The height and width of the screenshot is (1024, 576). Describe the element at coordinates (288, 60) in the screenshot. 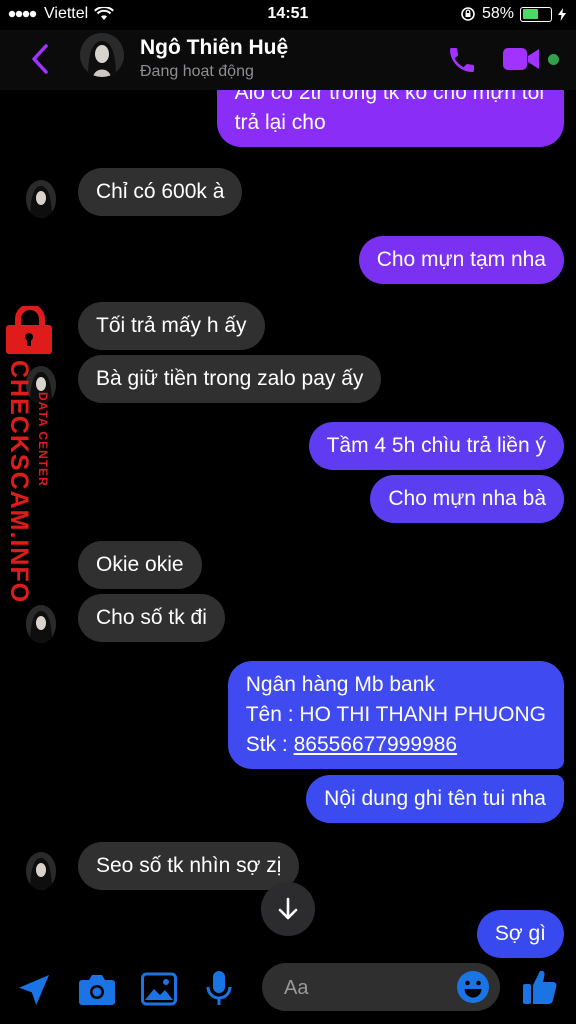

I see `chat-header: Ngô Thiên Huệ Đang hoạt động` at that location.